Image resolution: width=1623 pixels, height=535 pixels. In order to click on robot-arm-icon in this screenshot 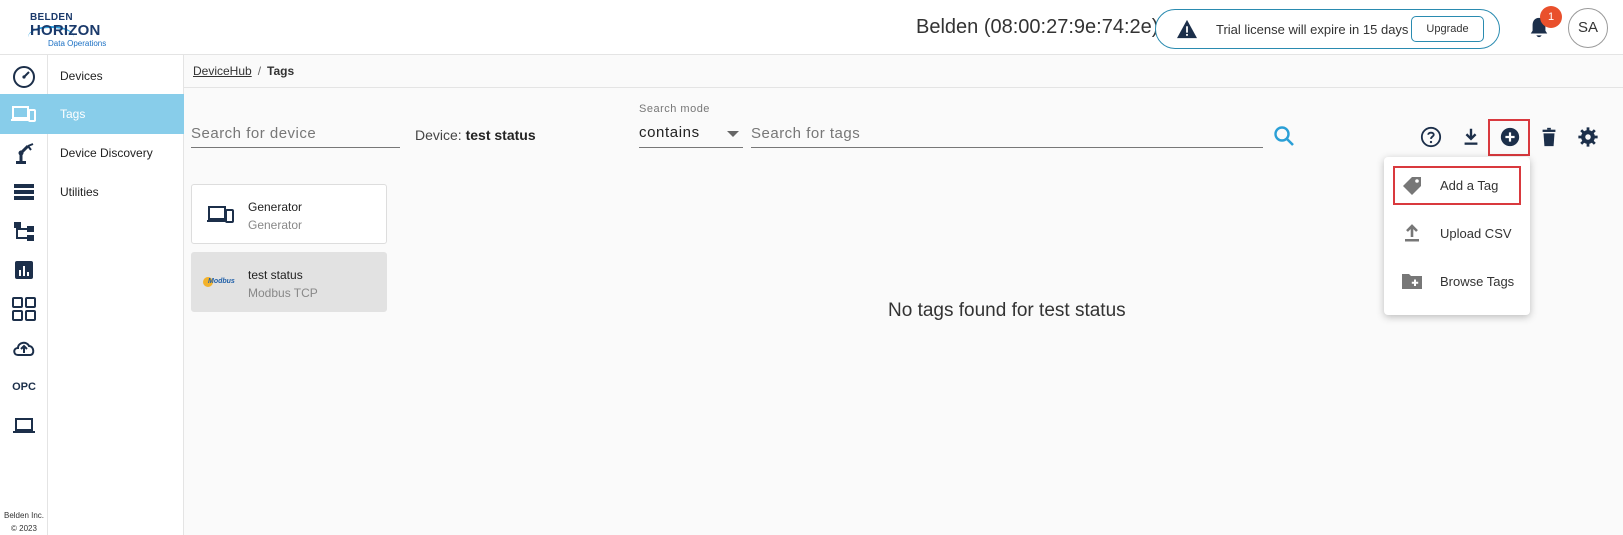, I will do `click(25, 153)`.